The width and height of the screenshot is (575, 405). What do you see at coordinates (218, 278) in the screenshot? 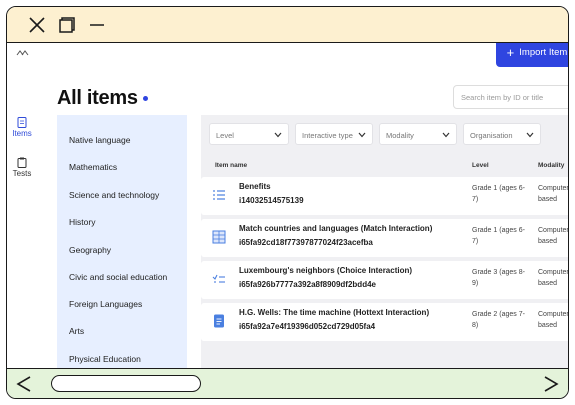
I see `choice-icon` at bounding box center [218, 278].